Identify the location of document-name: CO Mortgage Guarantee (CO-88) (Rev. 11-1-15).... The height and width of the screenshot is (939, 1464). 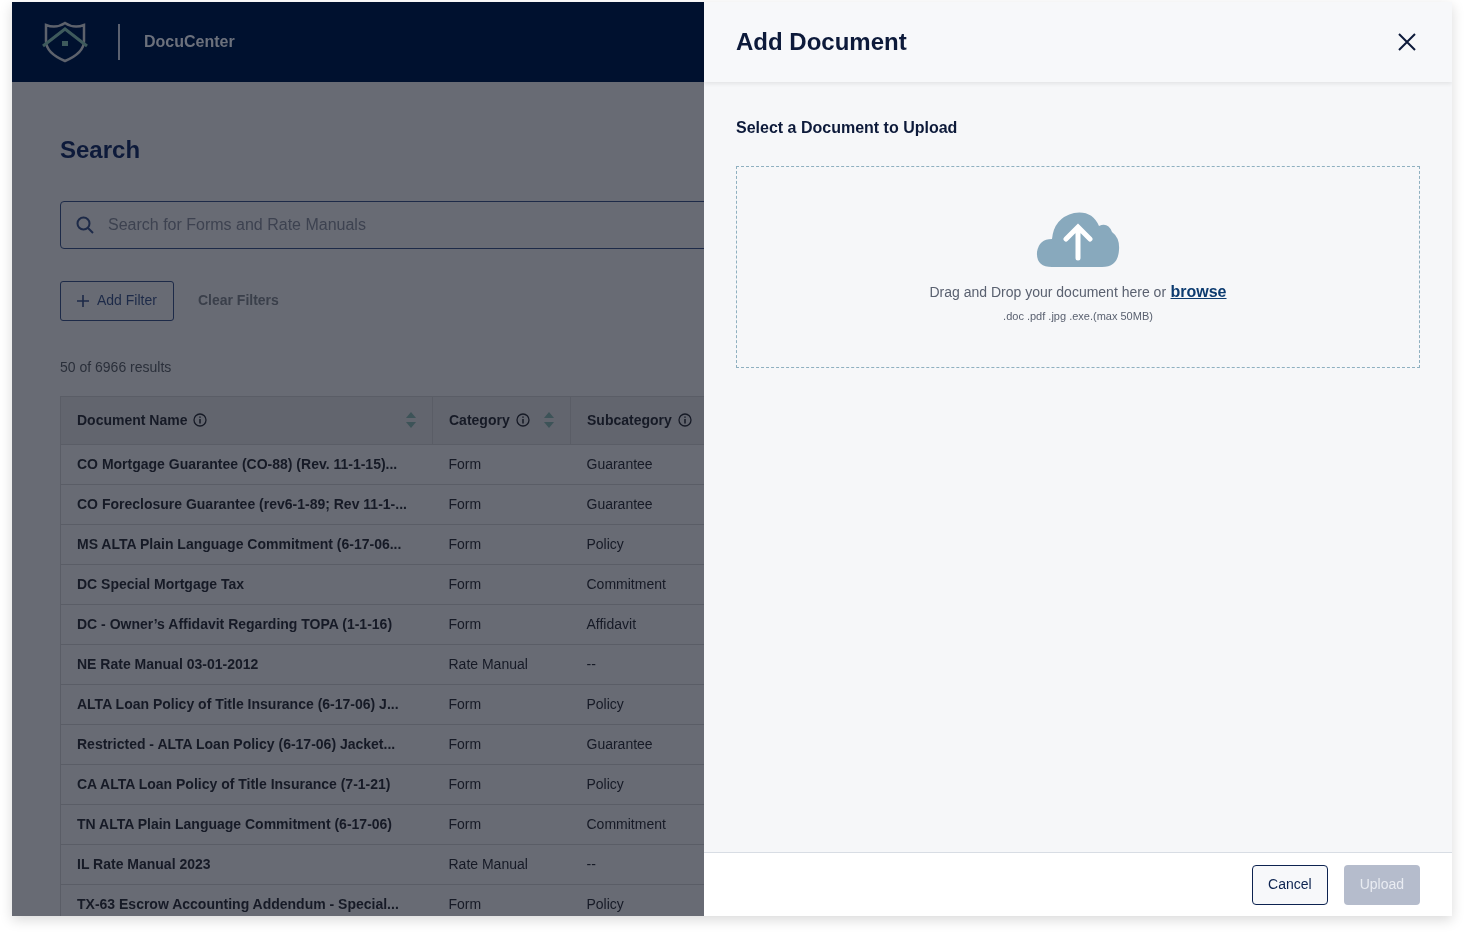
(237, 463).